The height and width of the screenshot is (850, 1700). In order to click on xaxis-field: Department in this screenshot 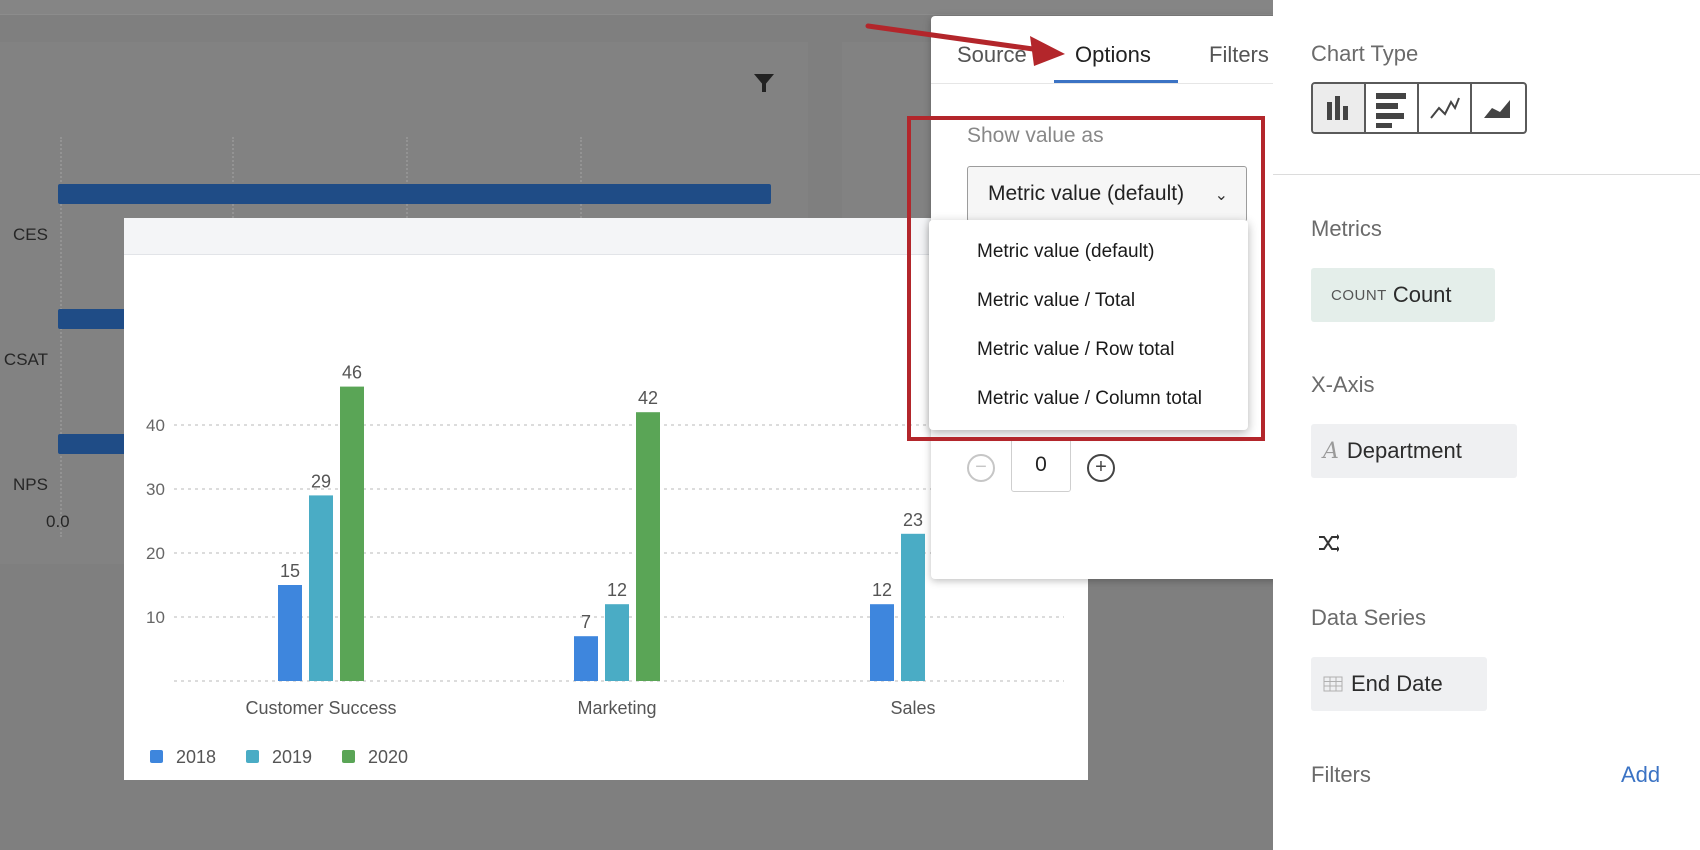, I will do `click(1404, 450)`.